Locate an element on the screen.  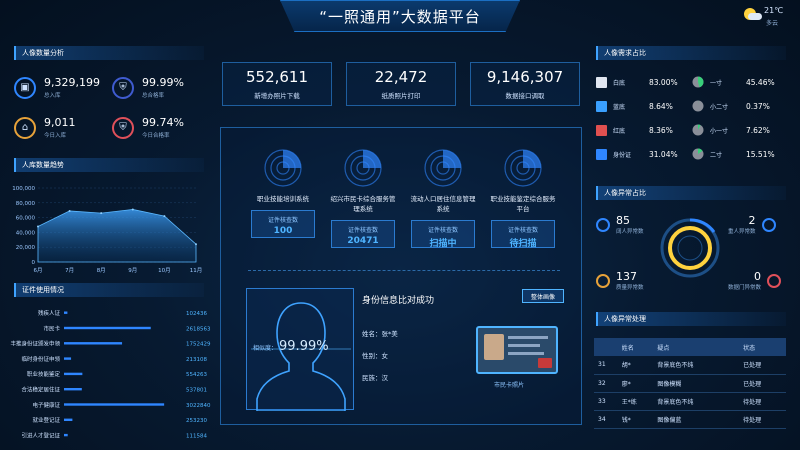
radar-4: 职业技能鉴定综合服务平台 证件核查数 待扫描 is located at coordinates (523, 198).